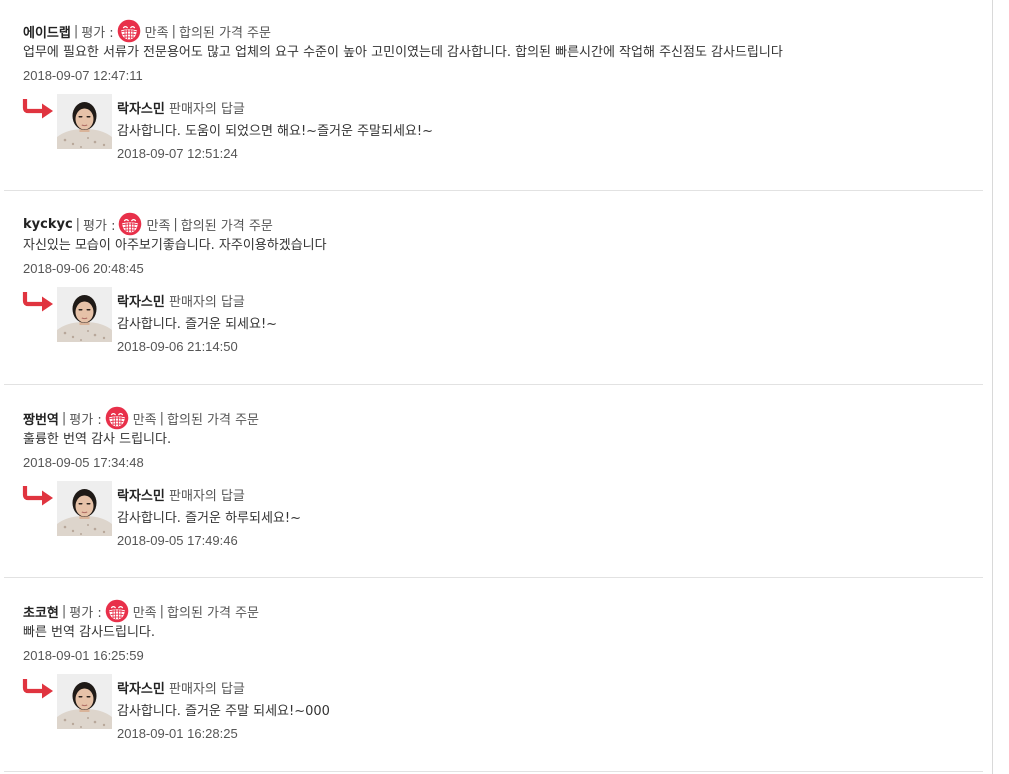  I want to click on review-author: 에이드랩, so click(47, 33).